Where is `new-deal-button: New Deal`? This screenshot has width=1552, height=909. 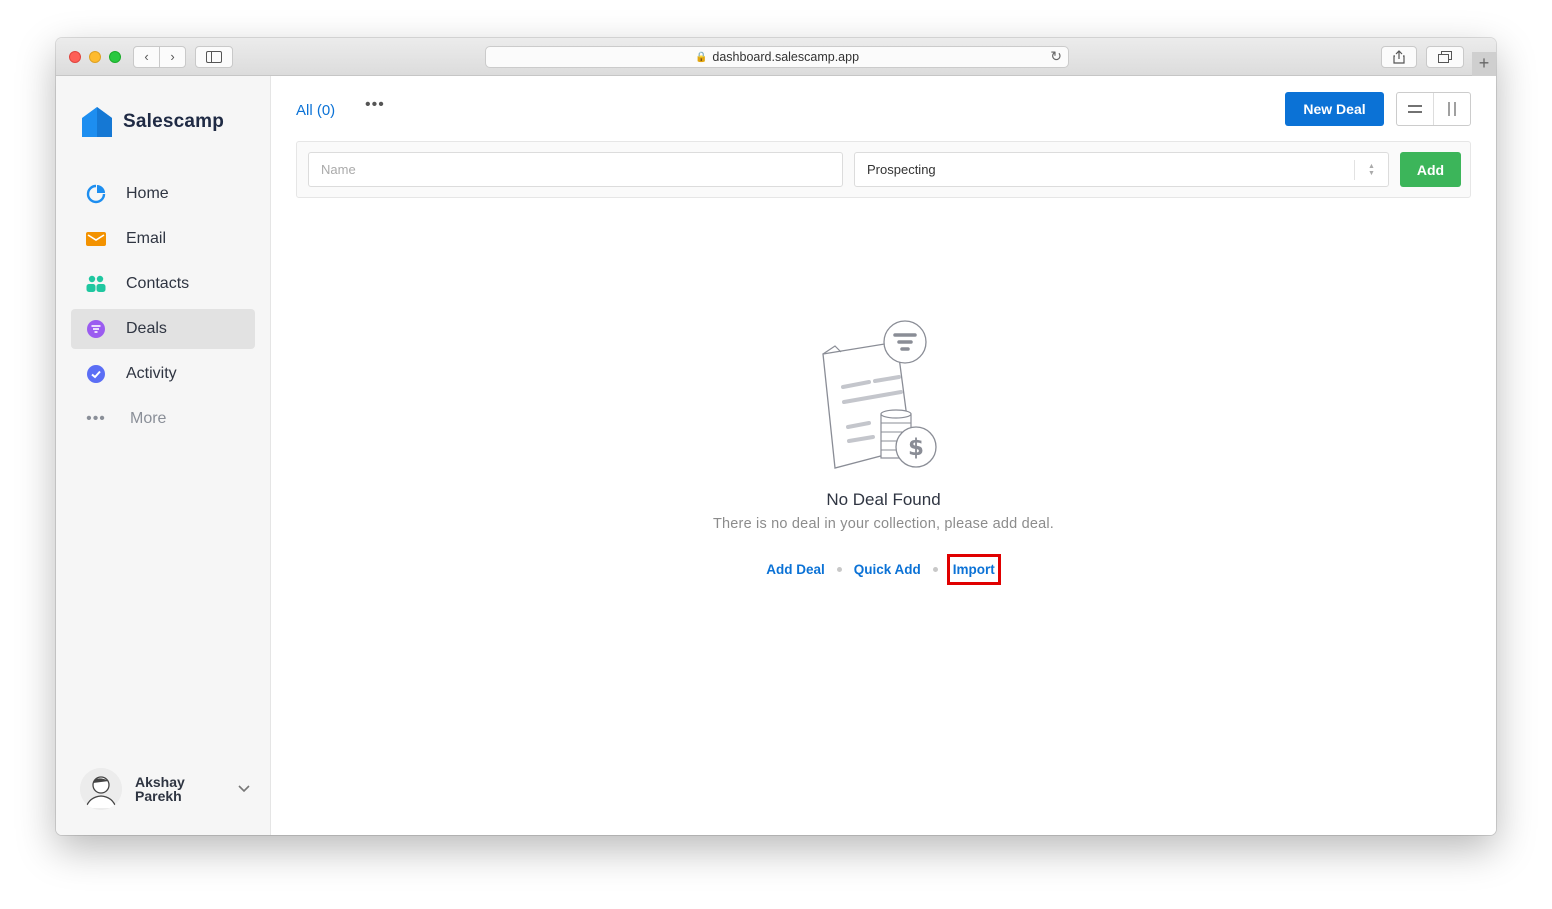
new-deal-button: New Deal is located at coordinates (1334, 109).